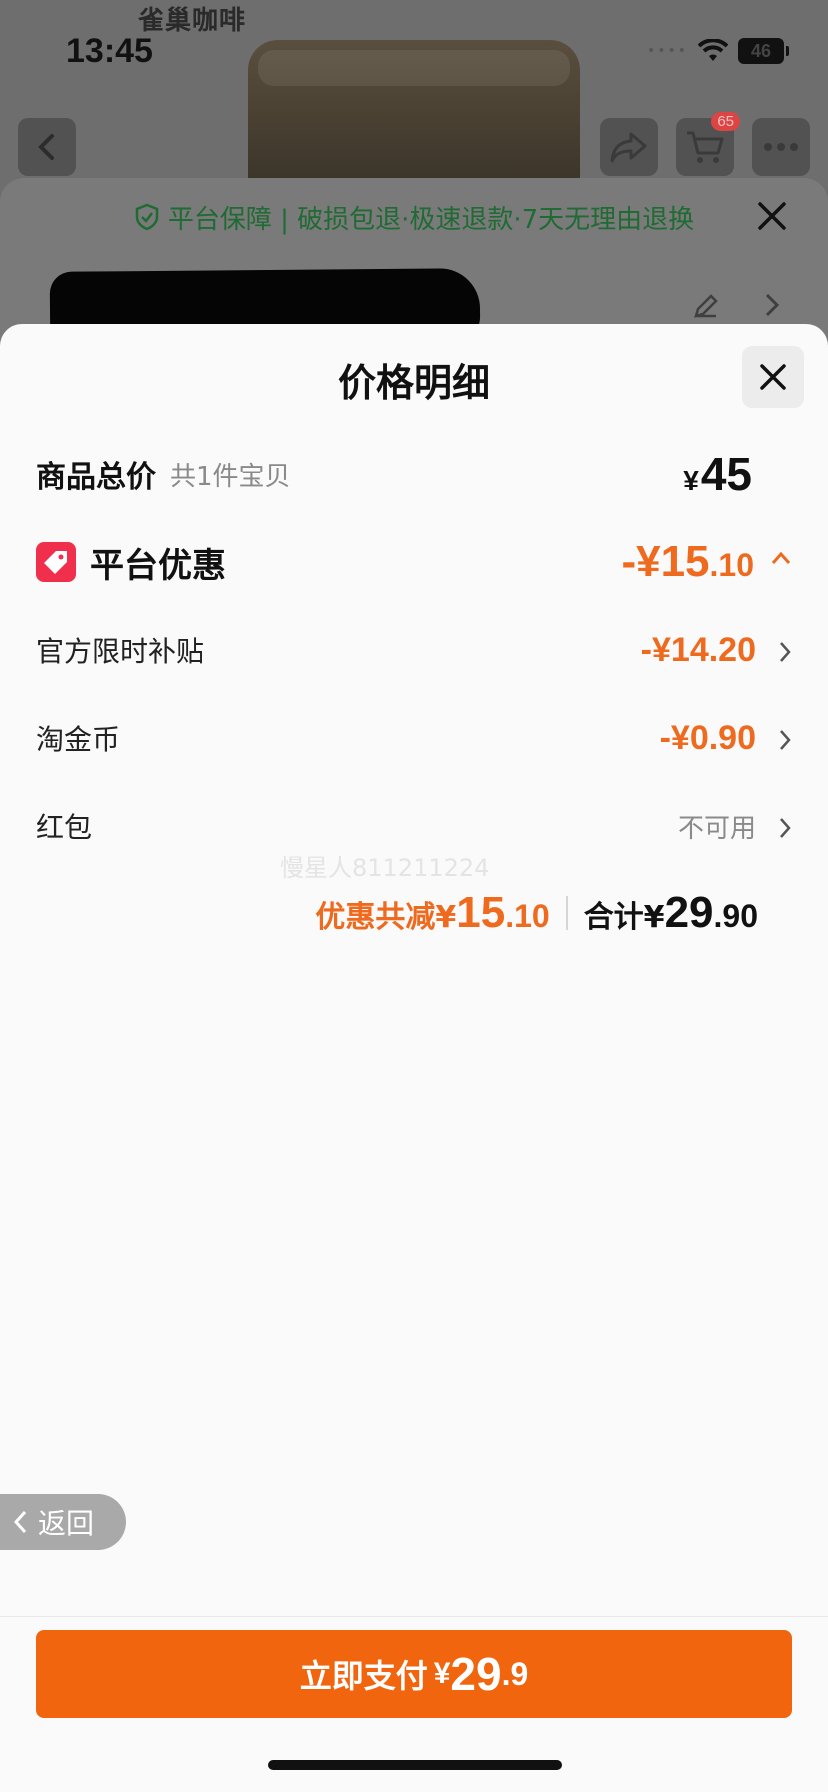  I want to click on taojinbi-value: -¥0.90, so click(707, 737).